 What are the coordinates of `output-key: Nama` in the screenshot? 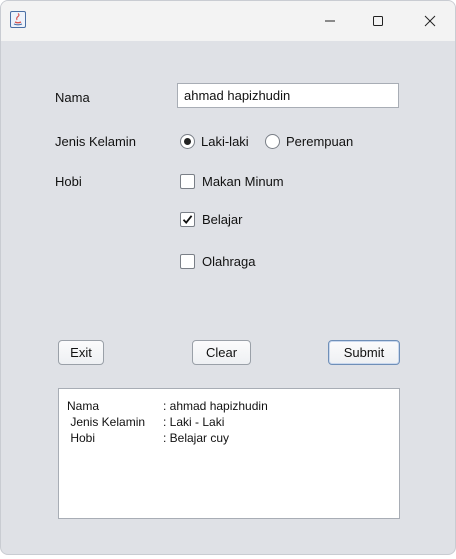 It's located at (83, 406).